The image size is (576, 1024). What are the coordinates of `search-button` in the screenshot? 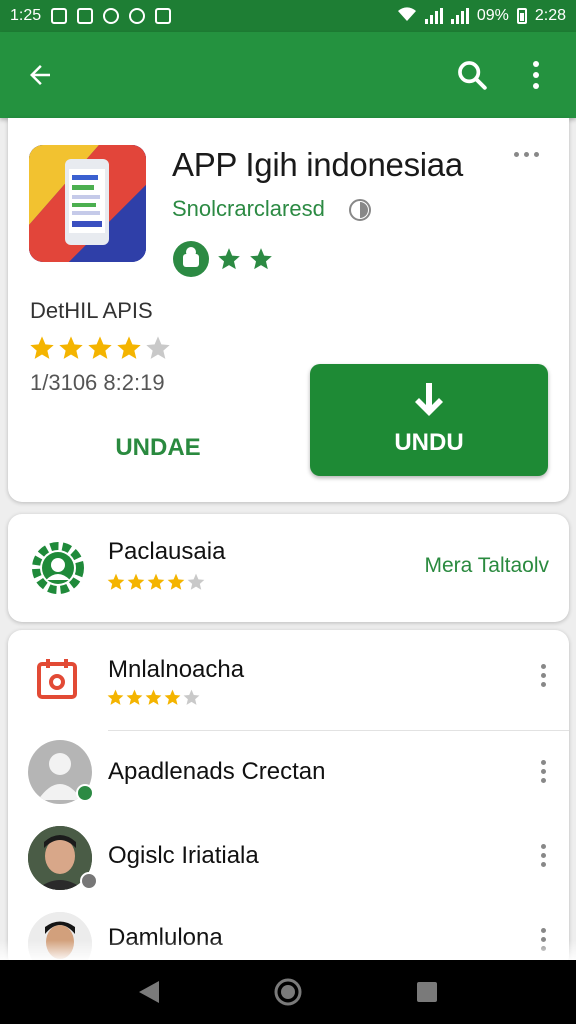 It's located at (472, 75).